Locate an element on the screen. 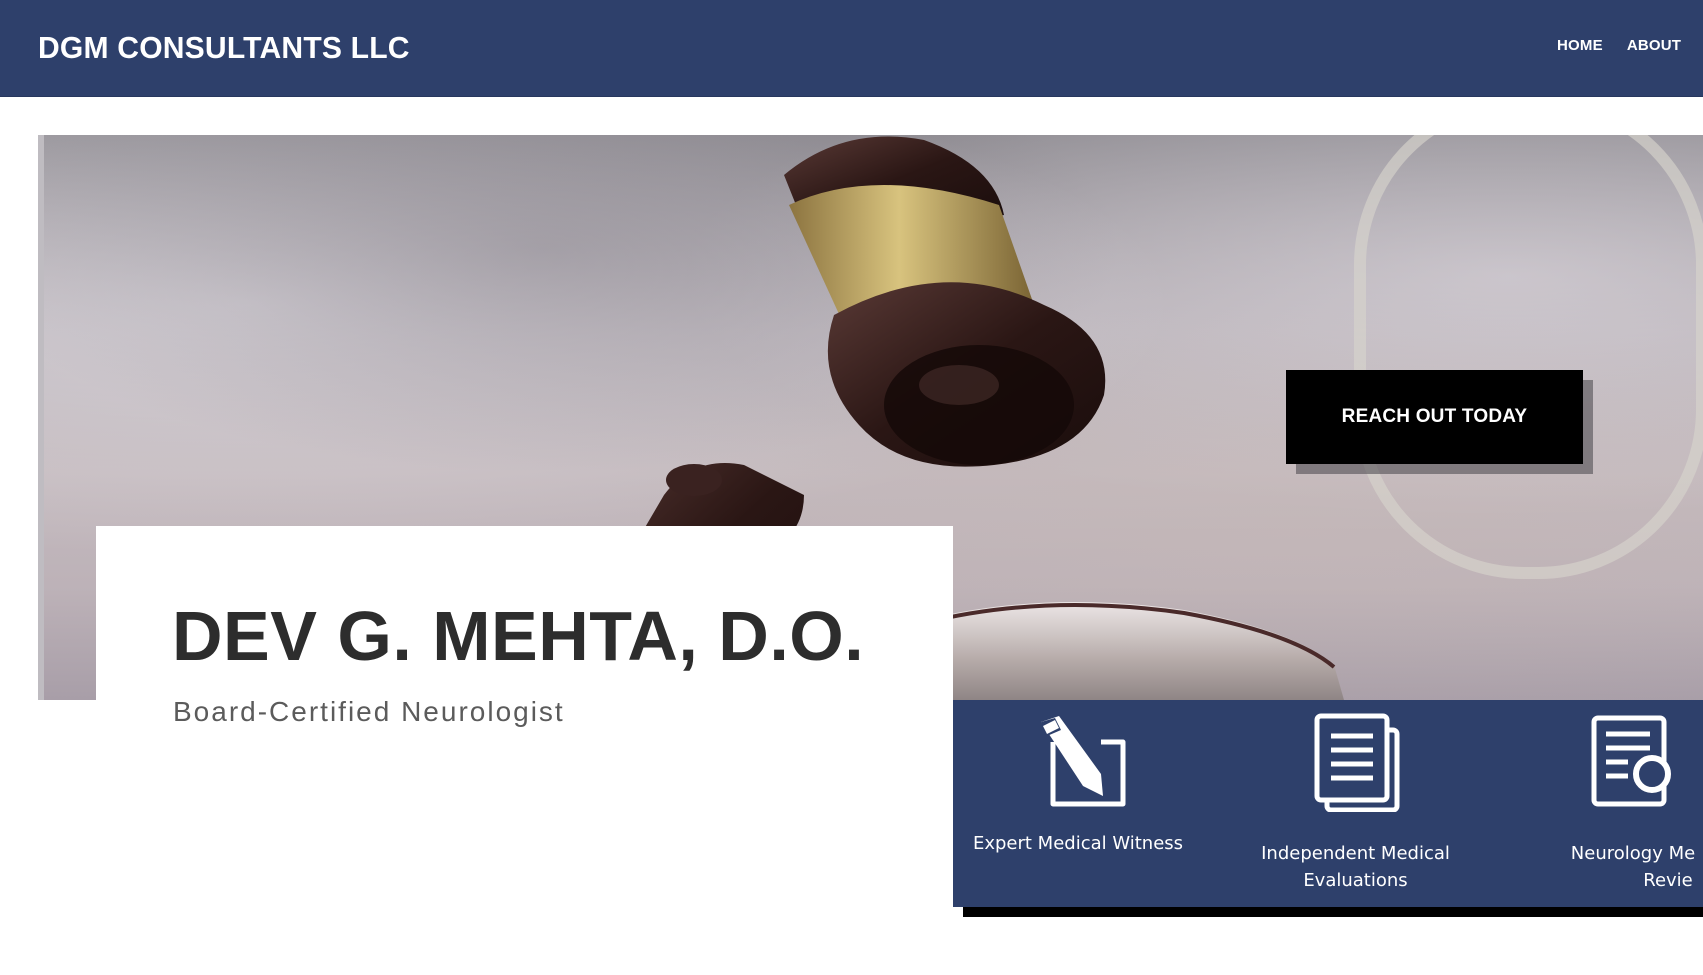 This screenshot has height=975, width=1703. service-label: Expert Medical Witness is located at coordinates (1078, 843).